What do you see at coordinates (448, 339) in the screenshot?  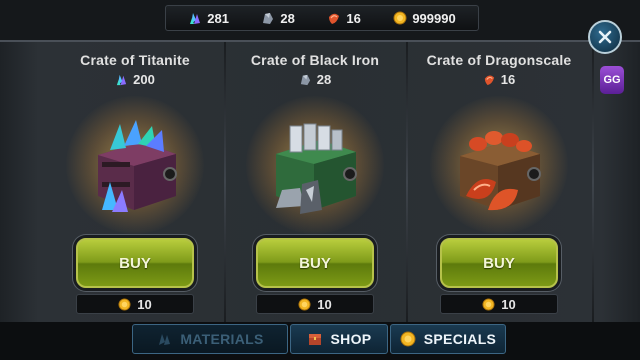 I see `tab-specials: SPECIALS` at bounding box center [448, 339].